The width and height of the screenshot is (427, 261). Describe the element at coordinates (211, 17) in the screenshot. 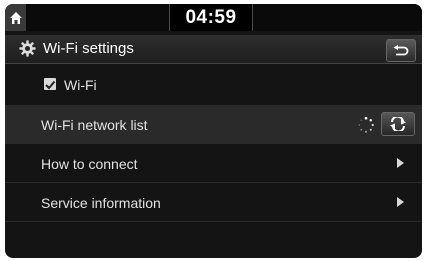

I see `clock: 04:59` at that location.